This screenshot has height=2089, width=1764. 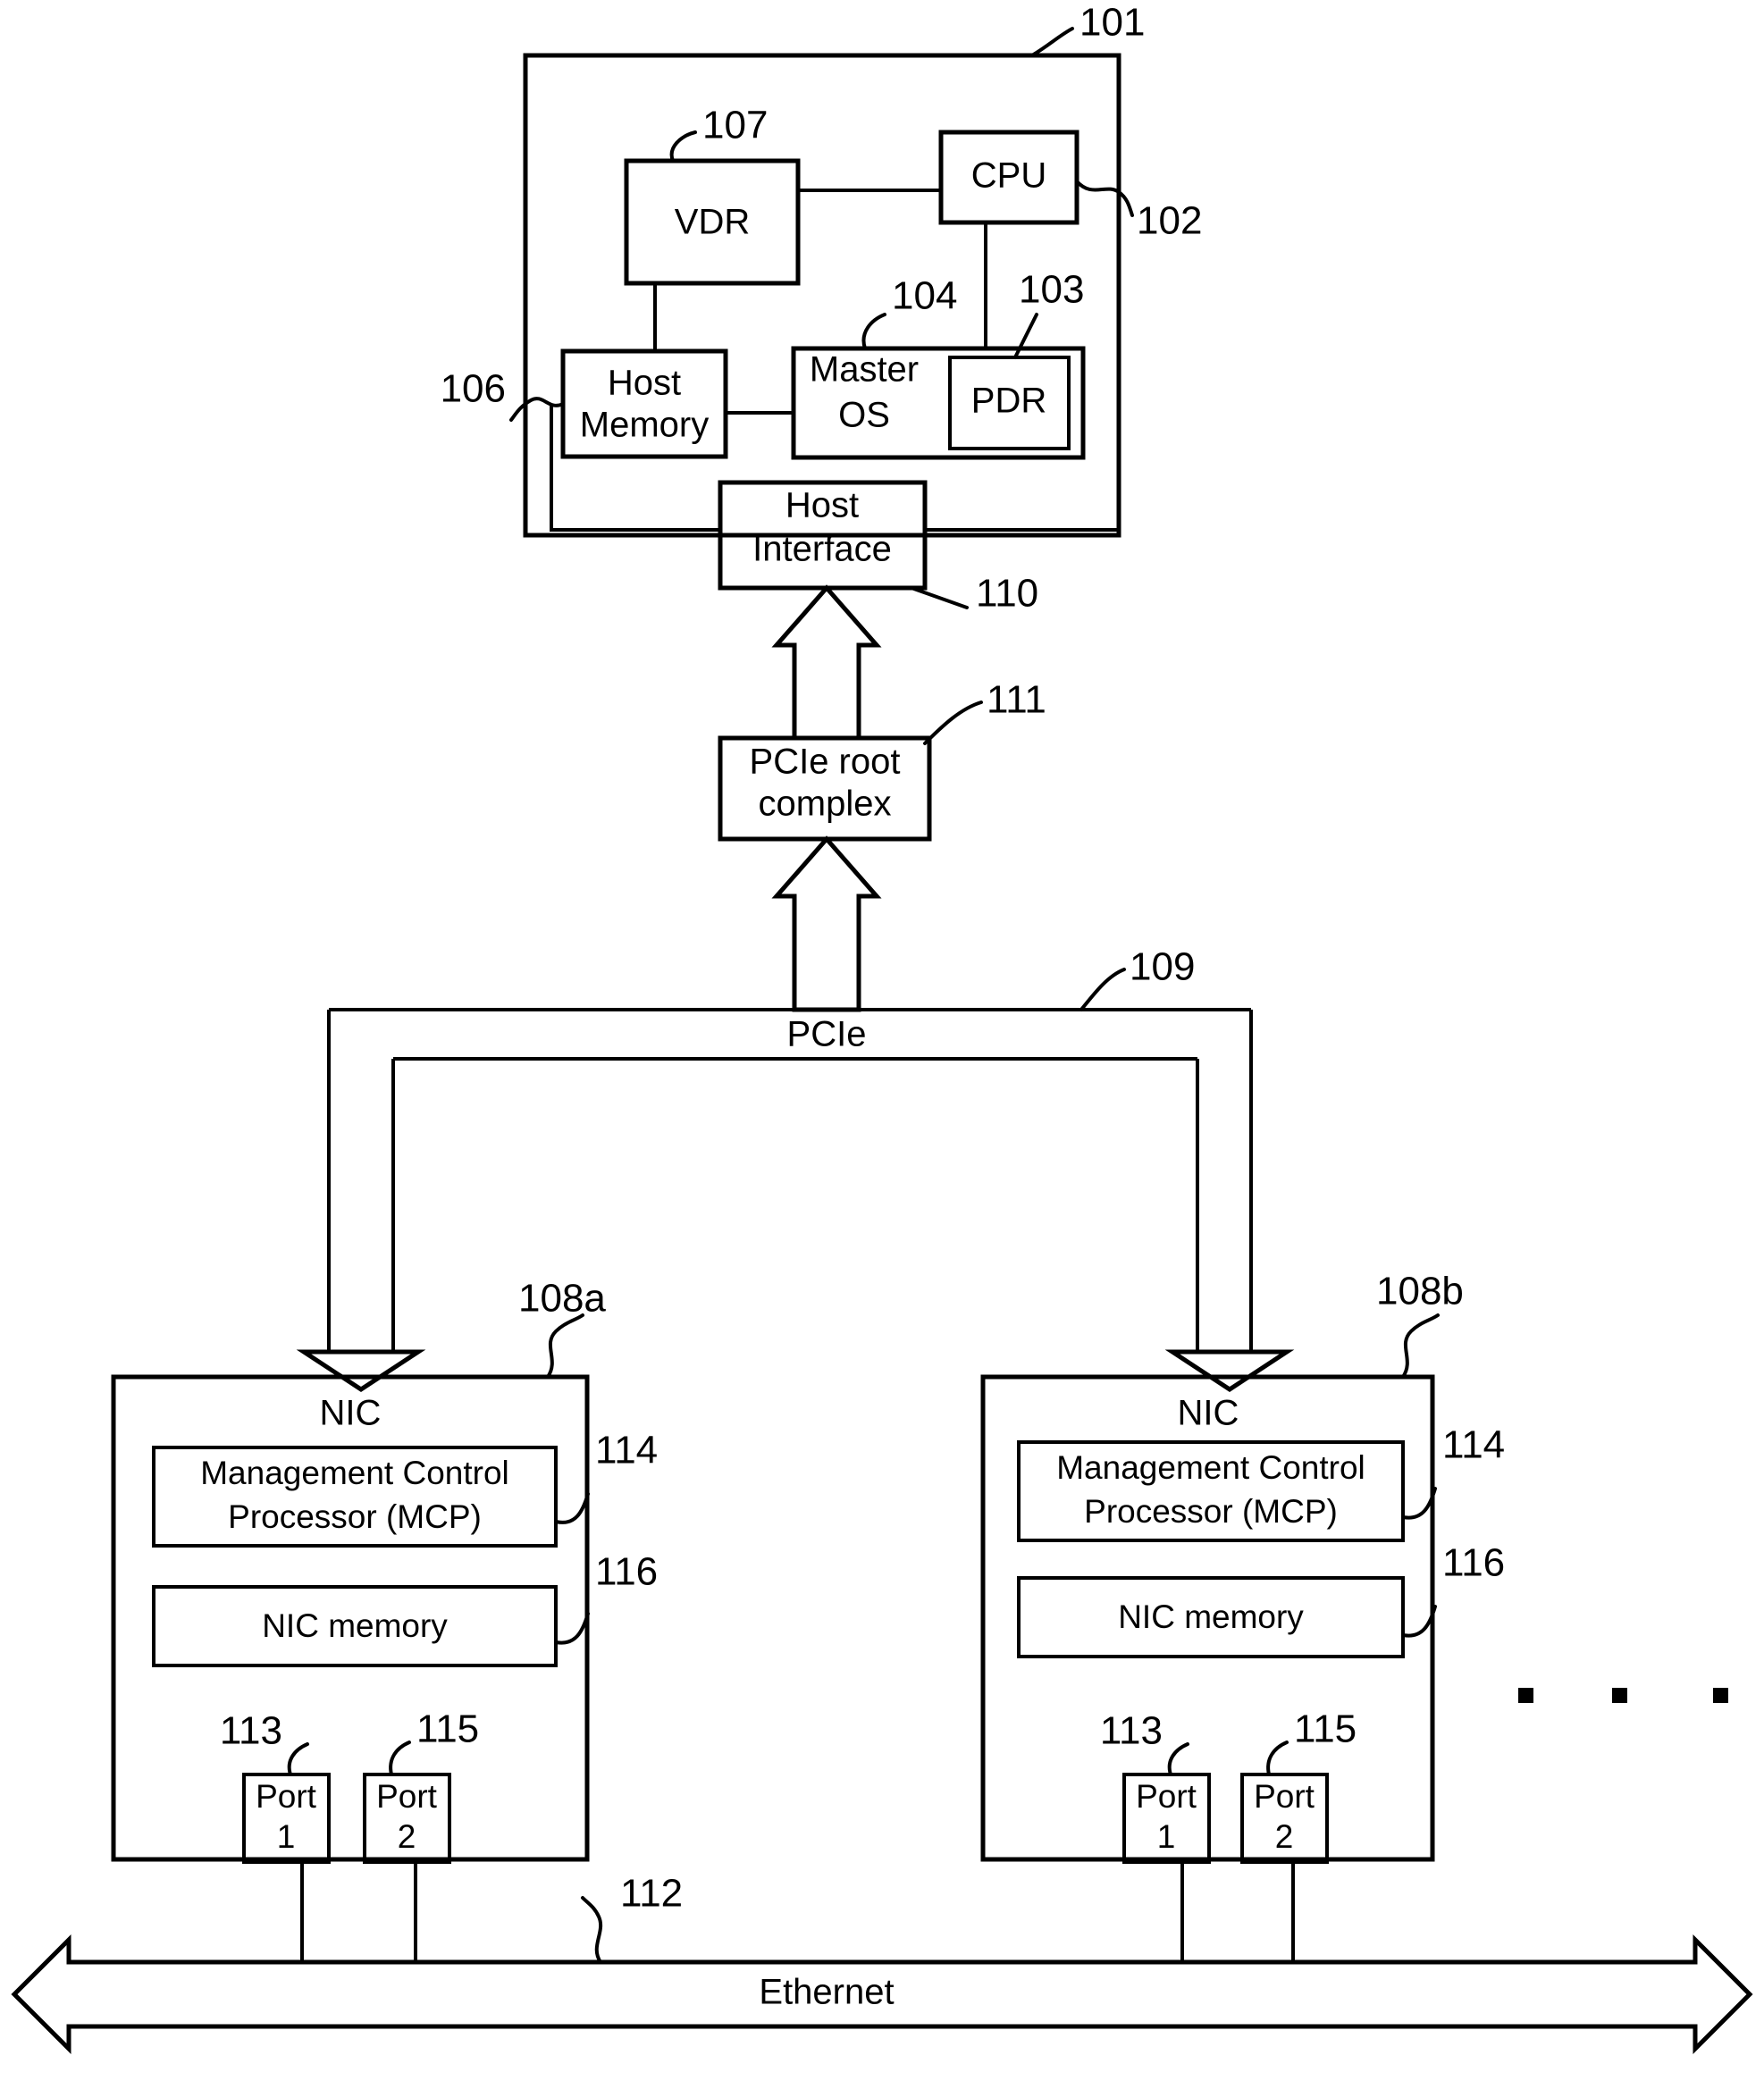 What do you see at coordinates (286, 1836) in the screenshot?
I see `nic-a-port1-label-line2: 1` at bounding box center [286, 1836].